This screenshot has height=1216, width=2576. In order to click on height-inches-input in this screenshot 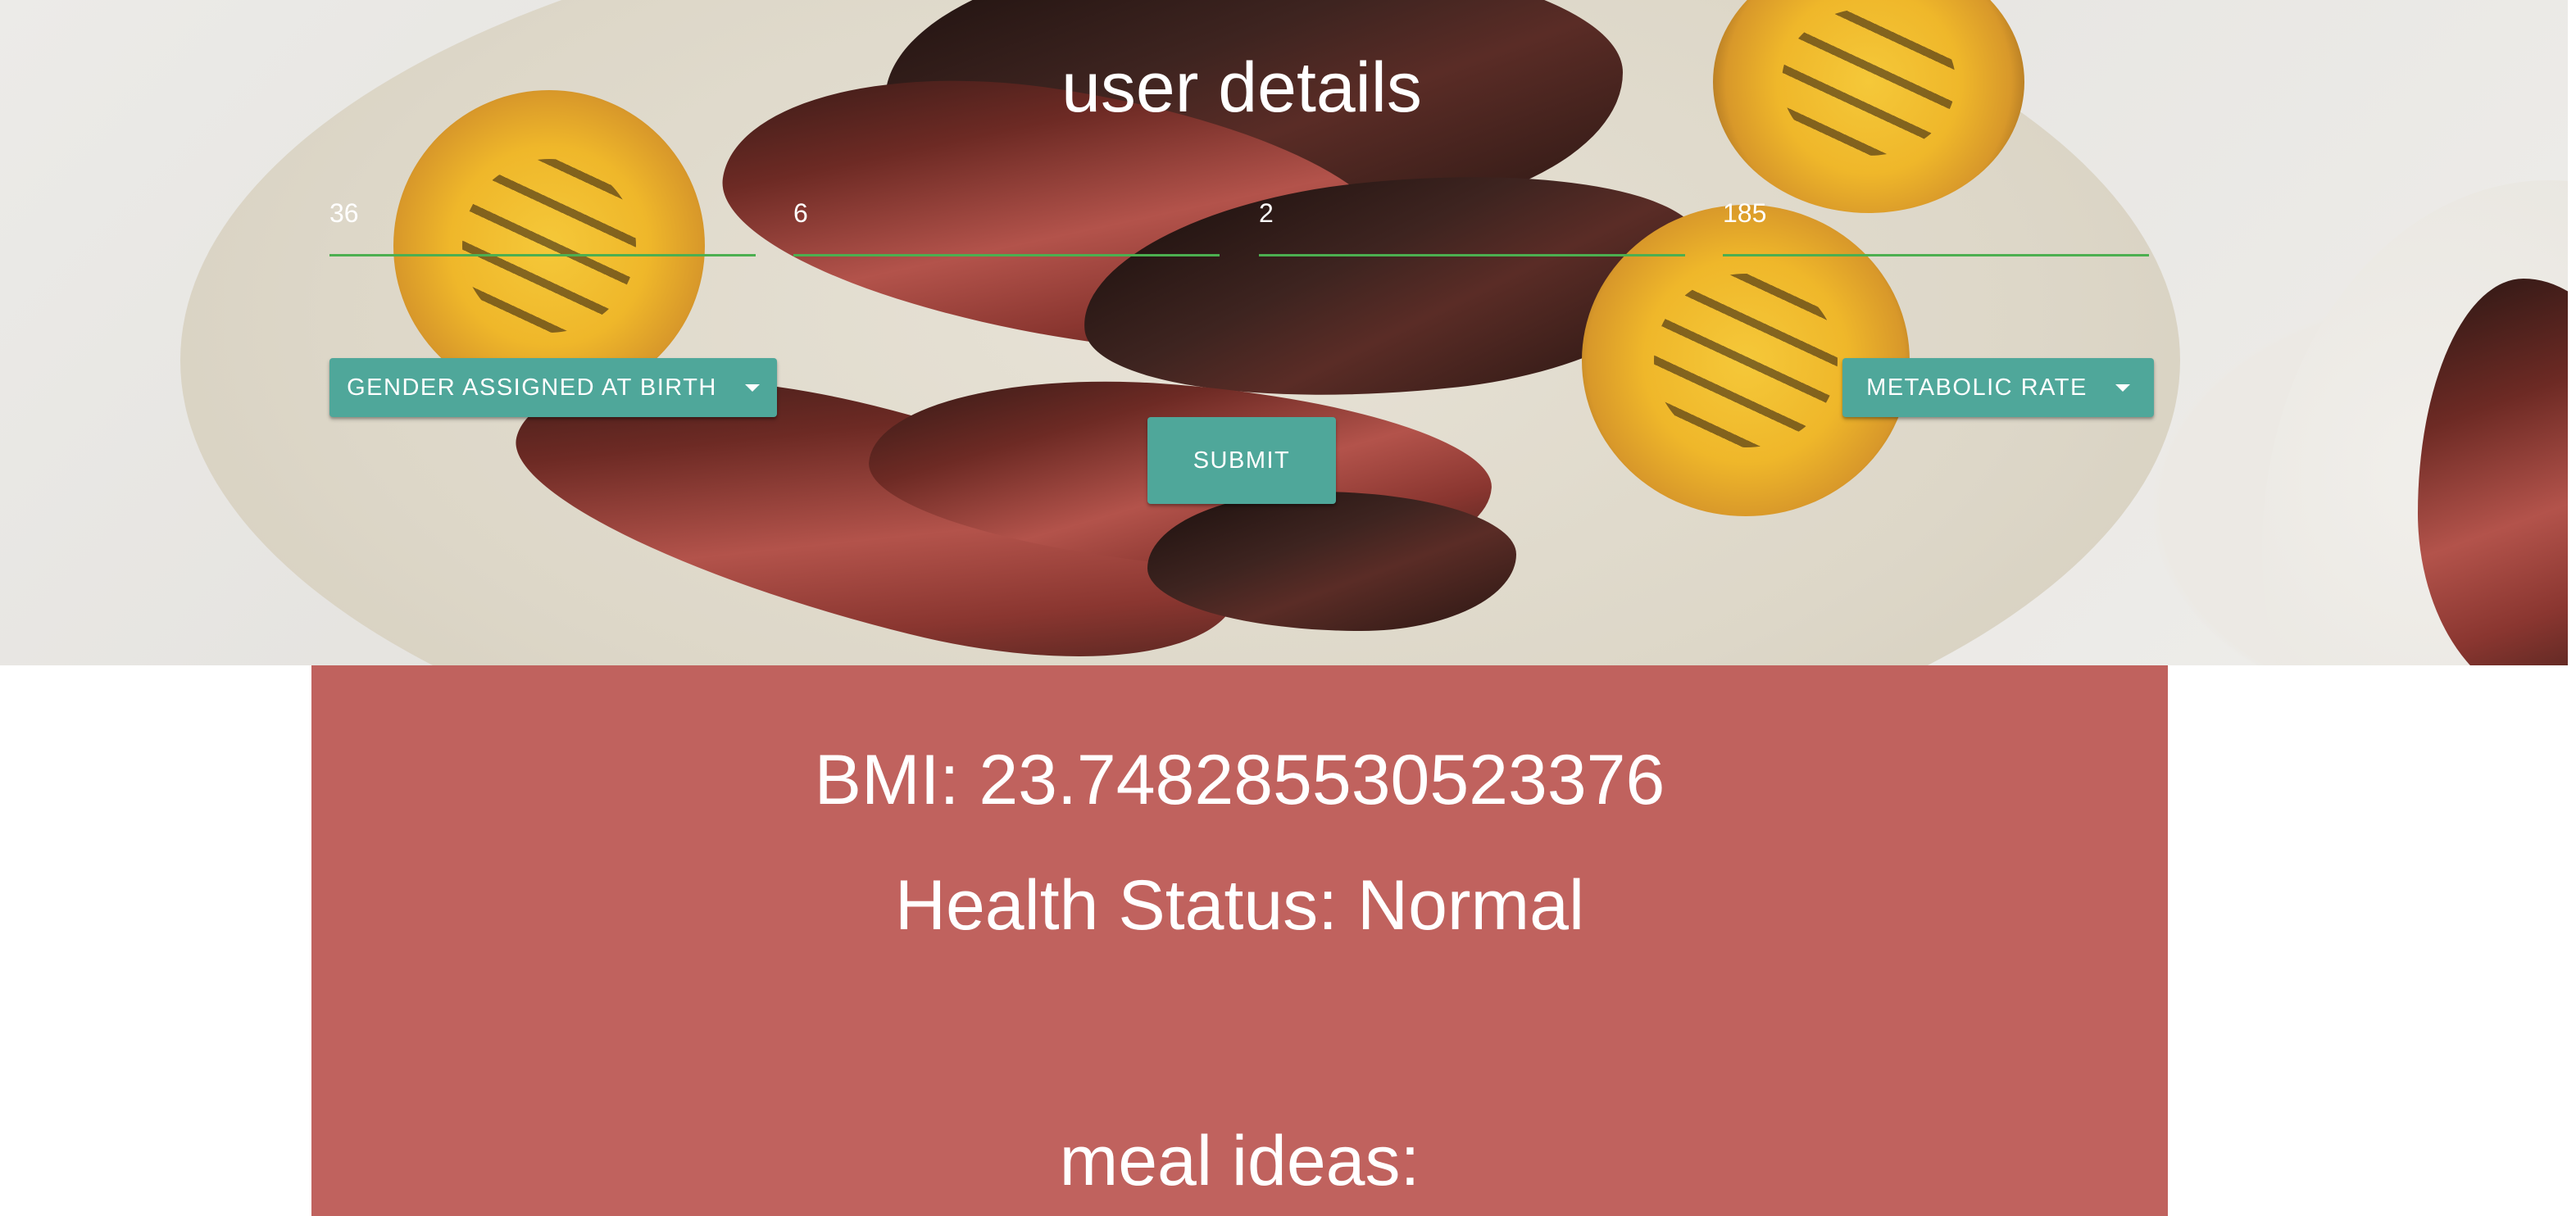, I will do `click(1472, 208)`.